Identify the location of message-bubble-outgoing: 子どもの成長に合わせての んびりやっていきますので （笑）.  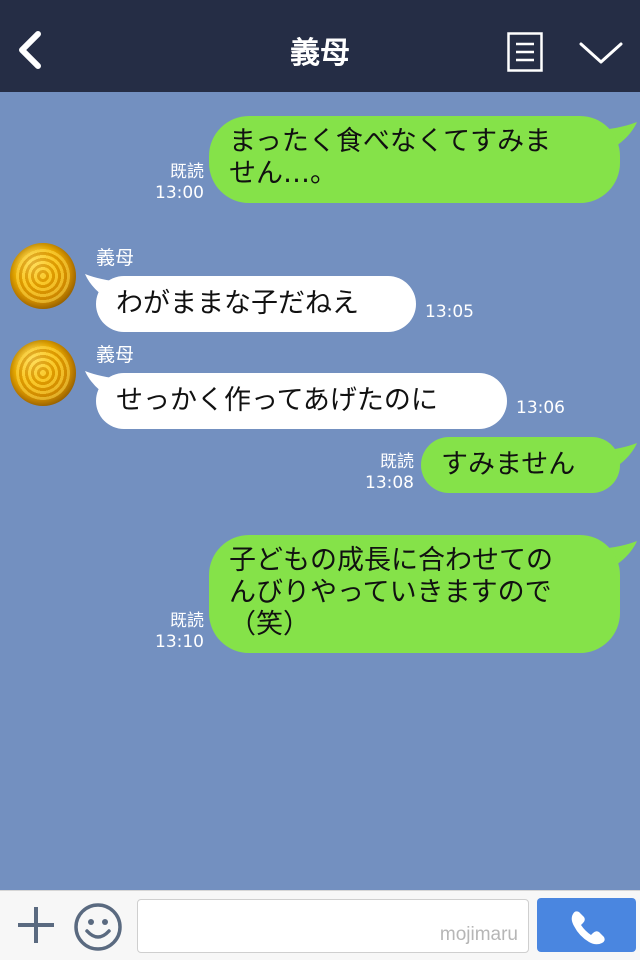
(414, 594).